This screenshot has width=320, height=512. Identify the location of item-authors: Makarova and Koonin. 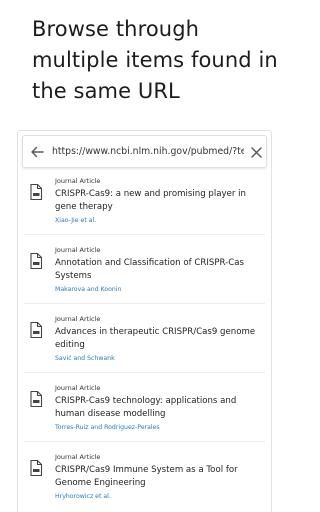
(88, 289).